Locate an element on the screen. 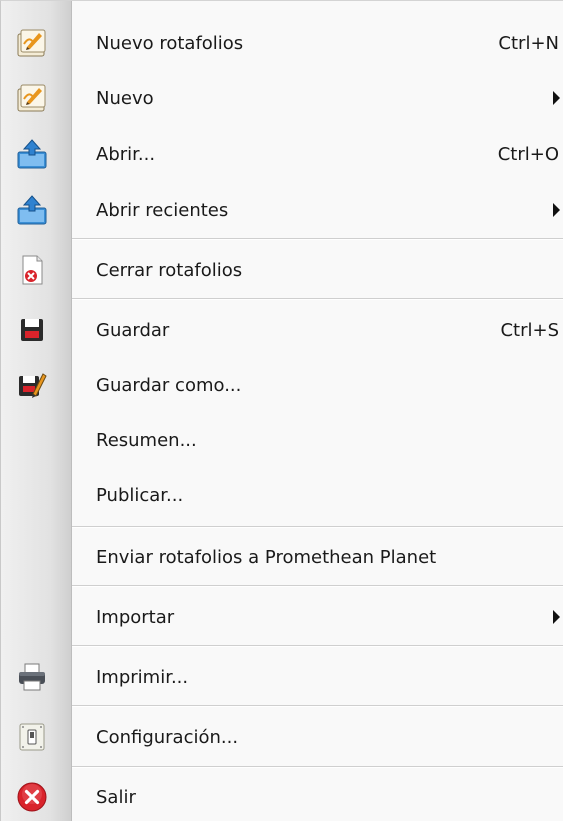  menu-item-new: Nuevo is located at coordinates (282, 98).